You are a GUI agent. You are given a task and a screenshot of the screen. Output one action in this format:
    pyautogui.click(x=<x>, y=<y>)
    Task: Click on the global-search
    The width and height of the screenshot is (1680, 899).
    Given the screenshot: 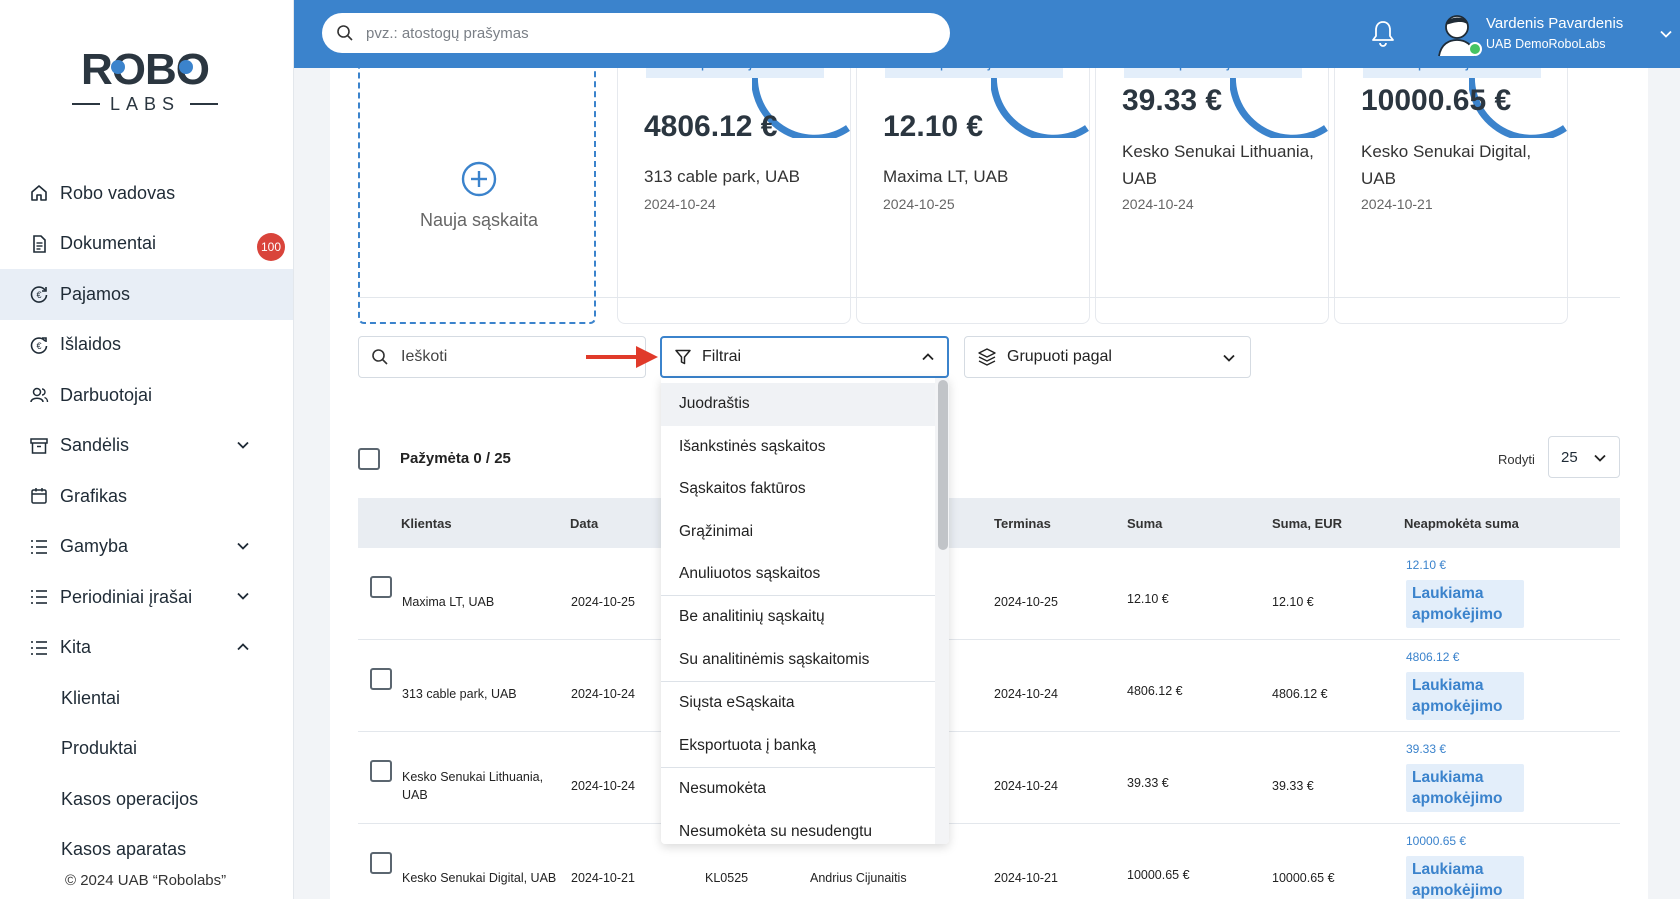 What is the action you would take?
    pyautogui.click(x=636, y=33)
    